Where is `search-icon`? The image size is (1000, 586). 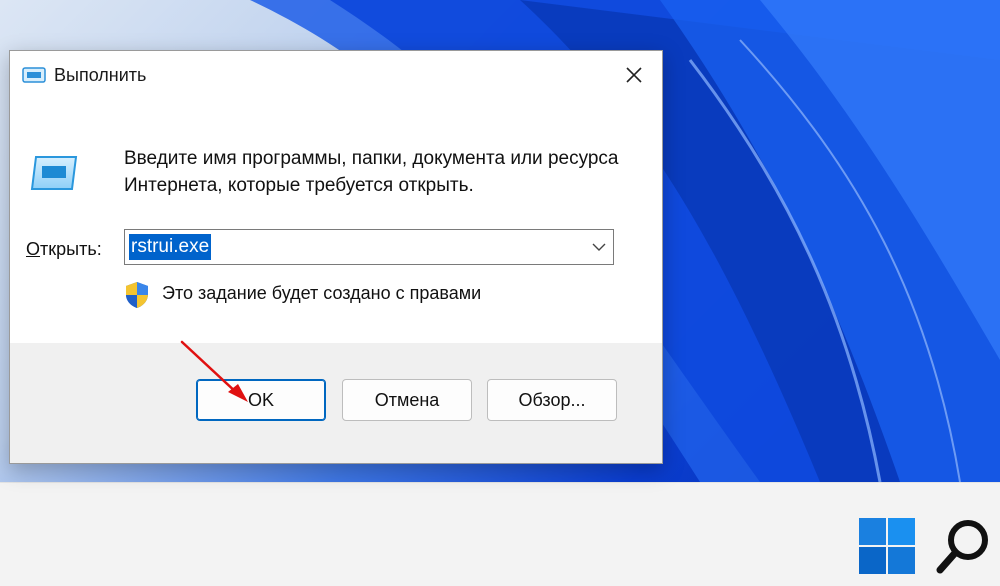 search-icon is located at coordinates (964, 546).